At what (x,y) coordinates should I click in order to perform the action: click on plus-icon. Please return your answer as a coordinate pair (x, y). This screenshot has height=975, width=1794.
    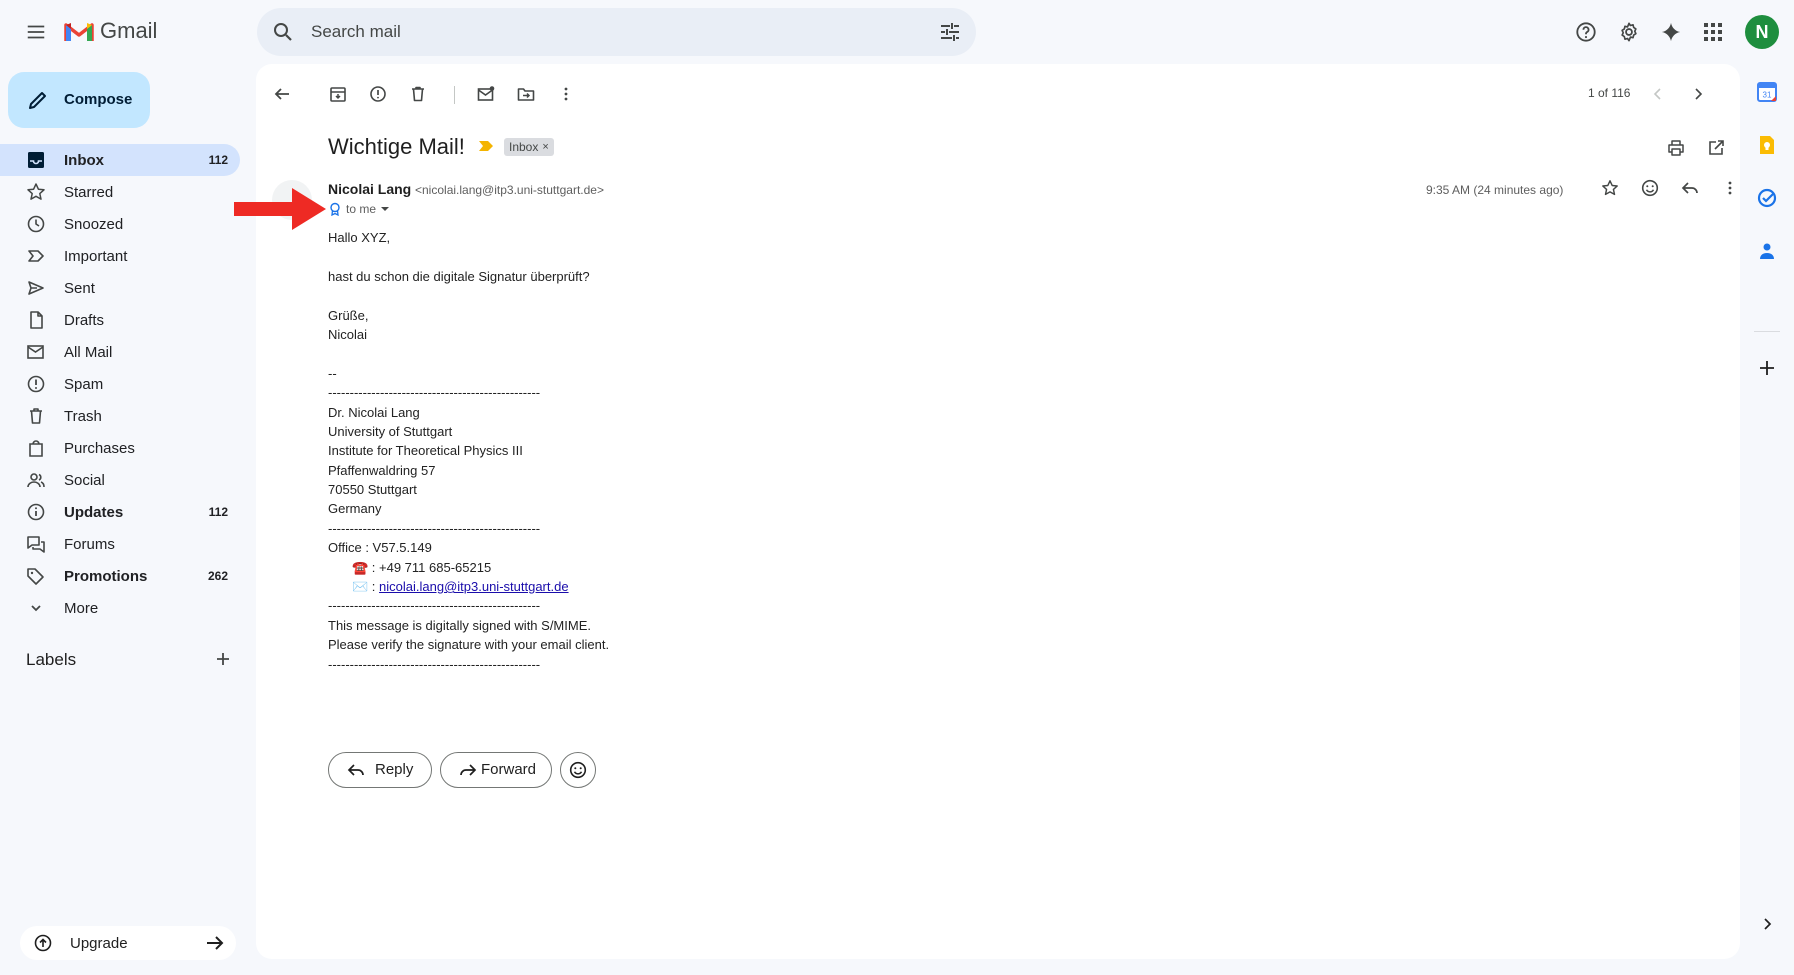
    Looking at the image, I should click on (1767, 368).